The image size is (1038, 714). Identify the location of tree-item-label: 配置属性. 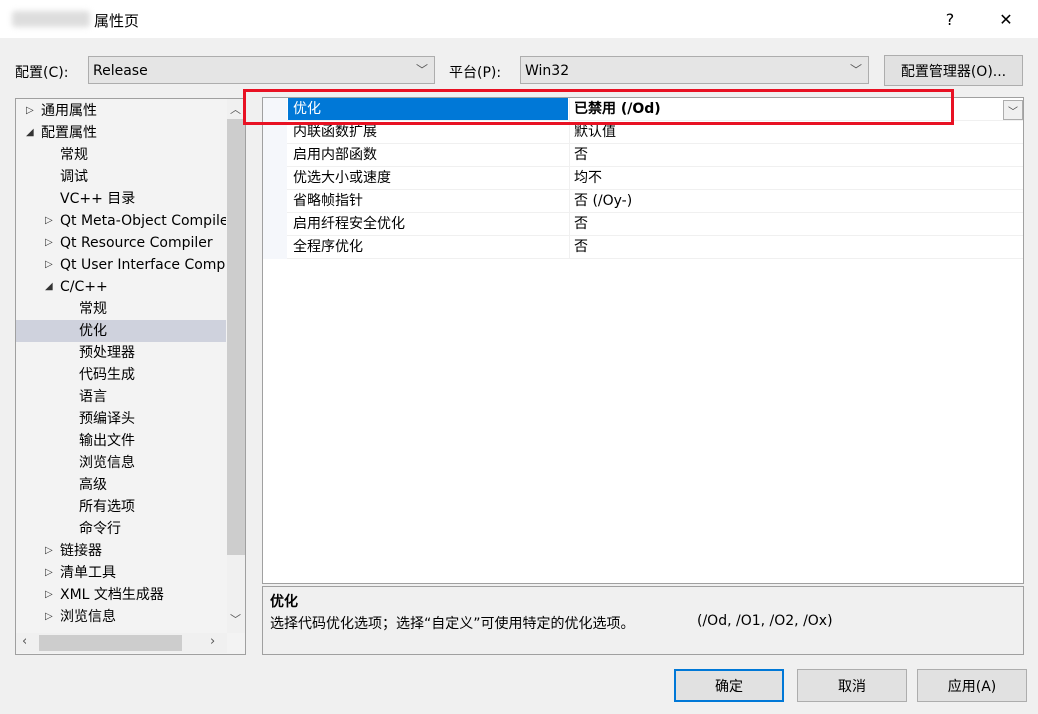
(69, 133).